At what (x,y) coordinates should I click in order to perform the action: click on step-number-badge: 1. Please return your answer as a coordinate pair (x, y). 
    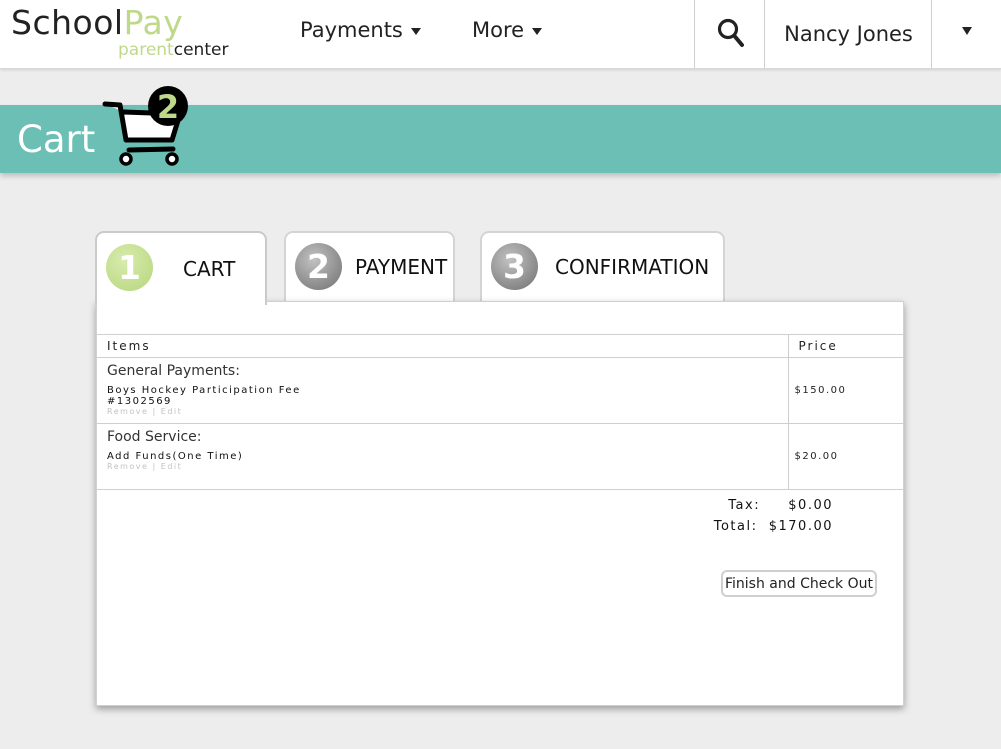
    Looking at the image, I should click on (129, 267).